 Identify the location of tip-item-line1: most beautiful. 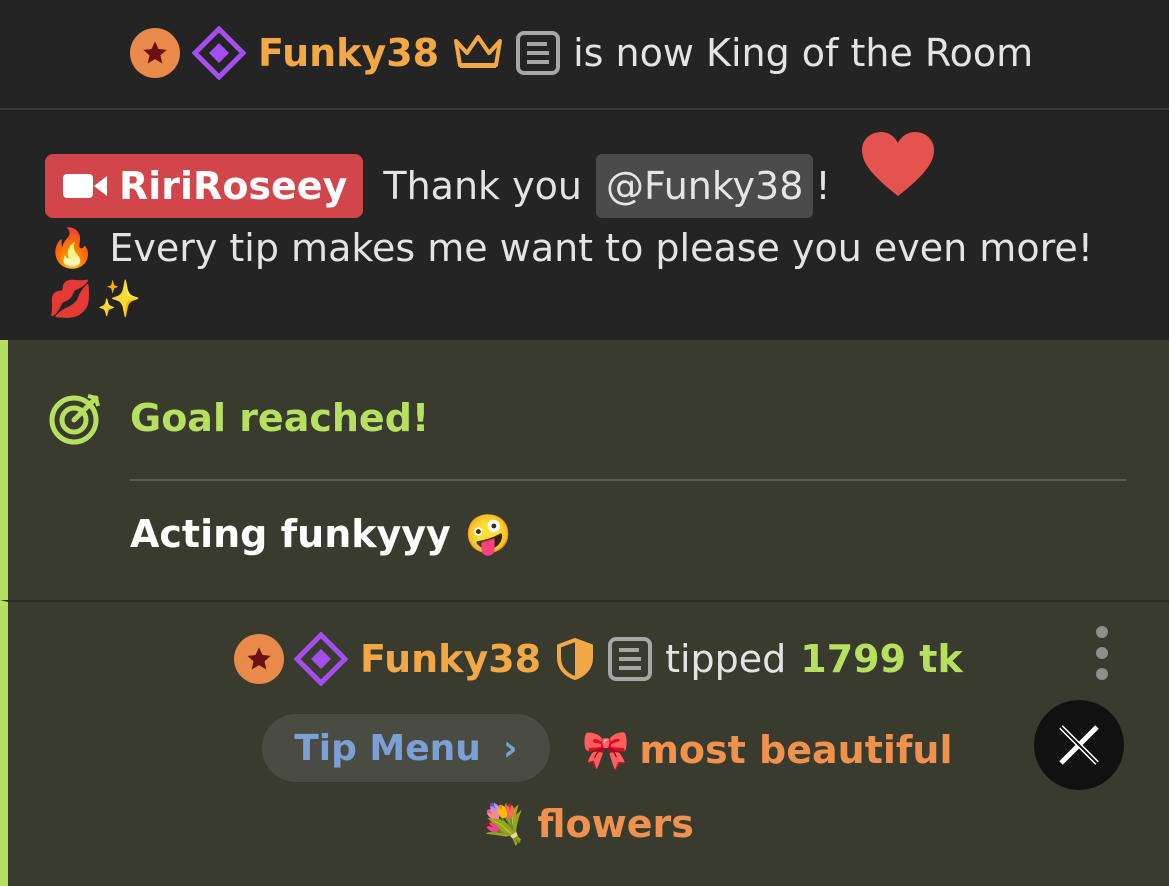
(796, 750).